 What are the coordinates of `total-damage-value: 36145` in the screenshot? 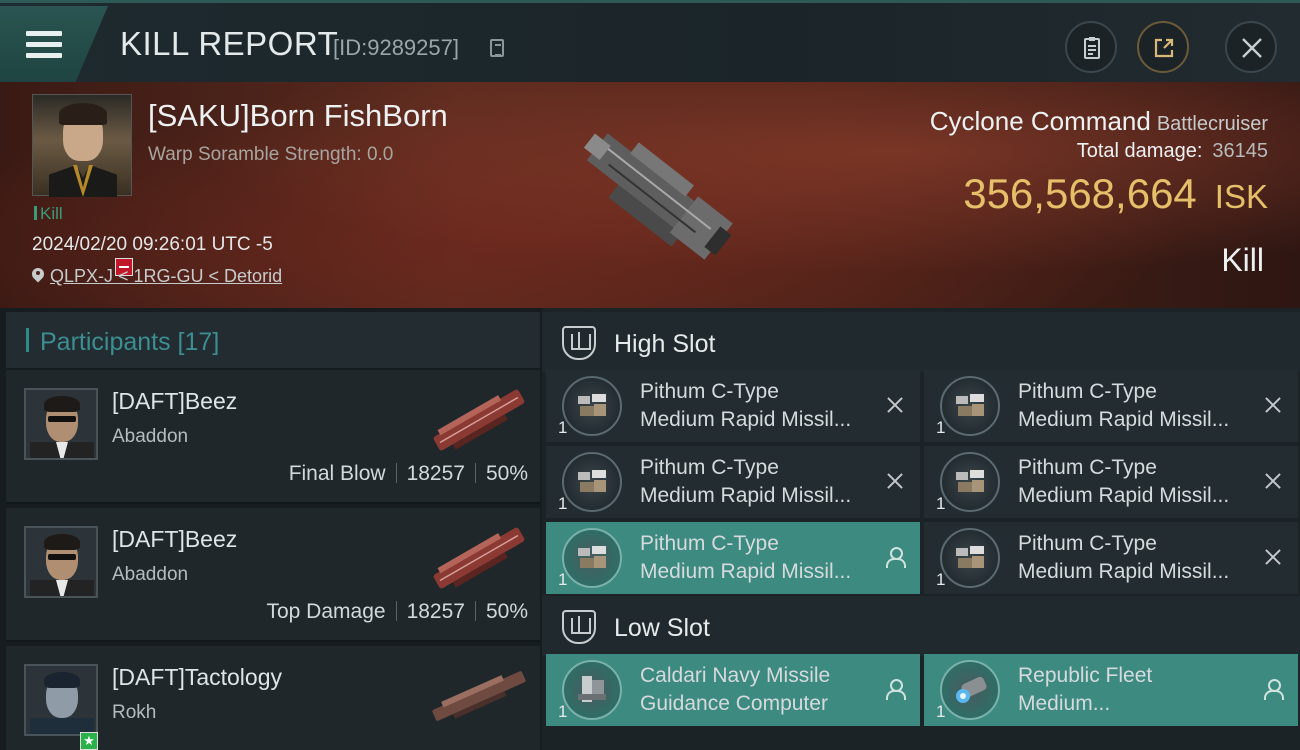 It's located at (1240, 151).